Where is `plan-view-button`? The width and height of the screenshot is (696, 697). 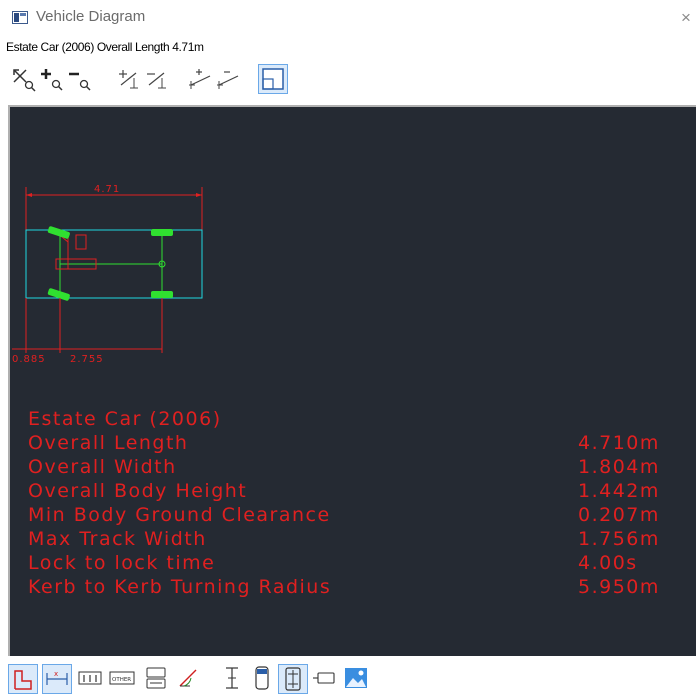
plan-view-button is located at coordinates (23, 679).